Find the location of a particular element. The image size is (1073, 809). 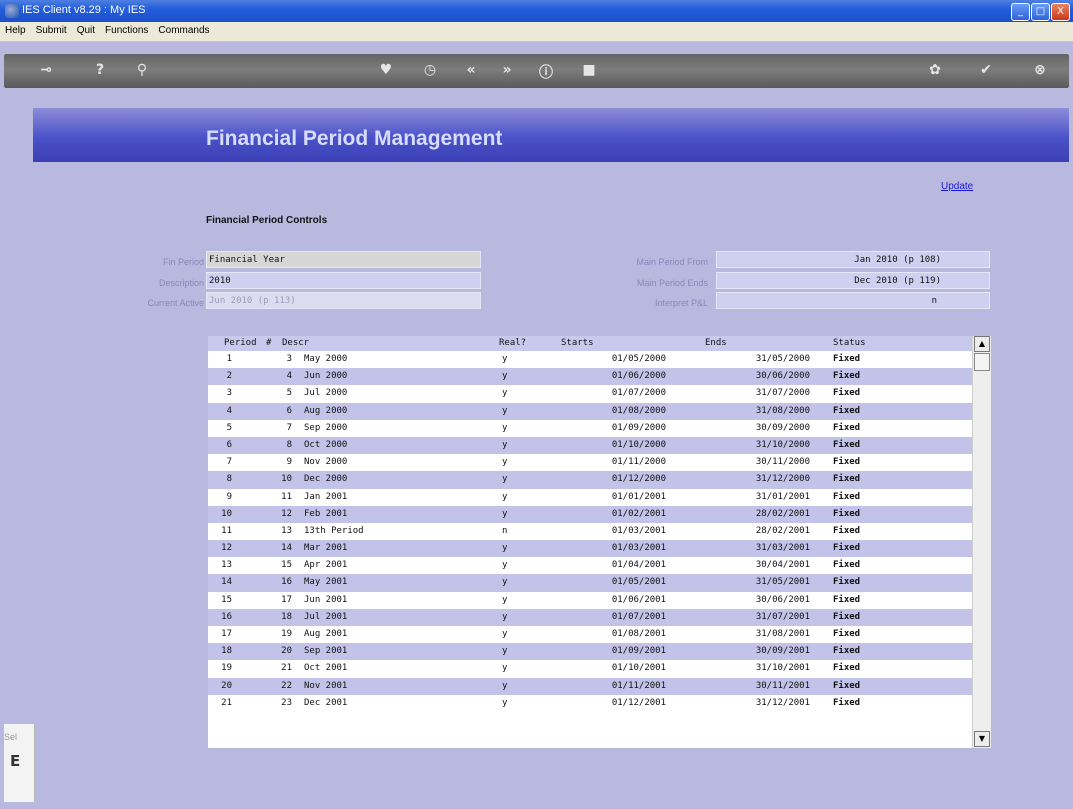

row-ends: 30/06/2001 is located at coordinates (782, 599).